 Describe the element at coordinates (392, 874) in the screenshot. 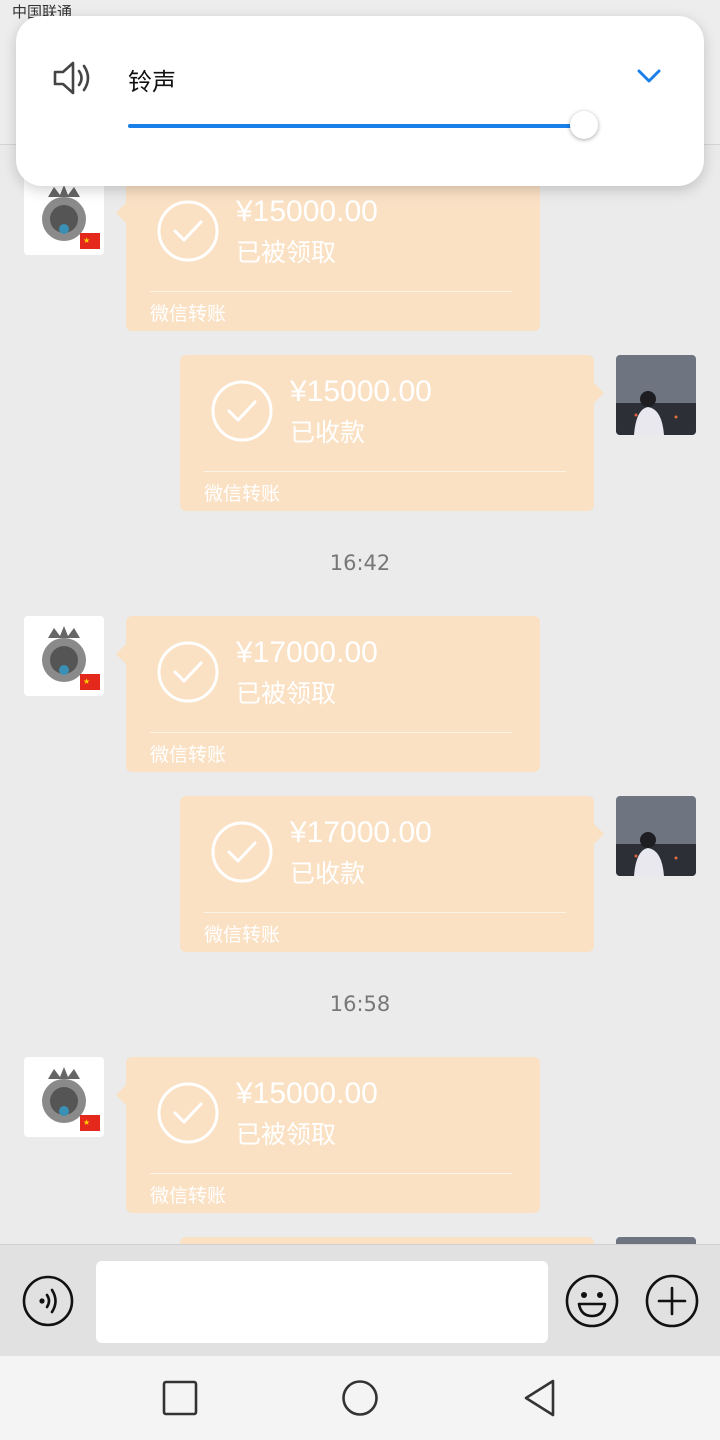

I see `transfer-bubble: ¥17000.00 已收款 微信转账` at that location.